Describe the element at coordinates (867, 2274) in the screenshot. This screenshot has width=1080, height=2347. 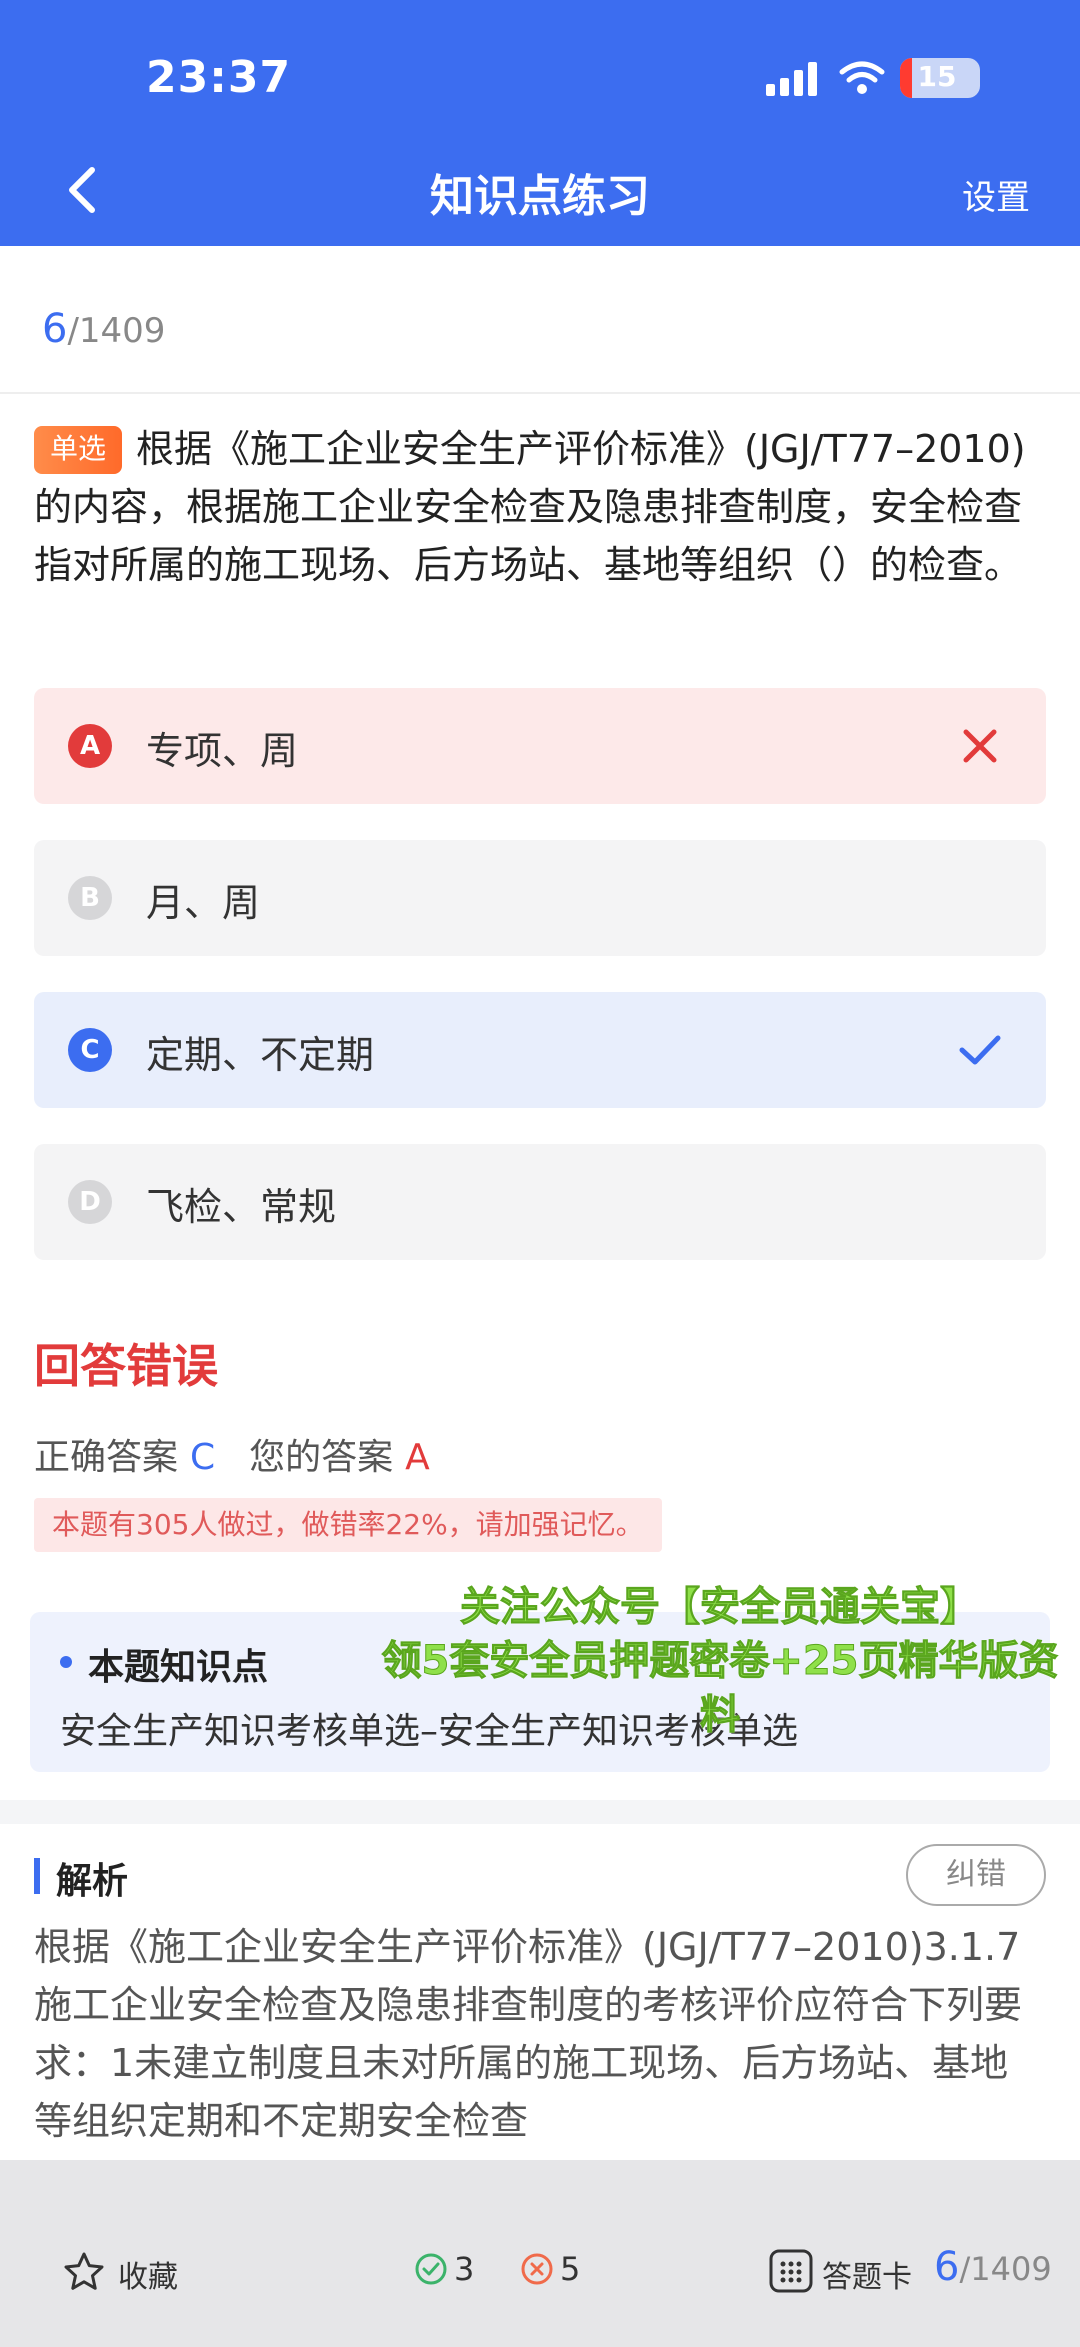
I see `answer-card-button: 答题卡` at that location.